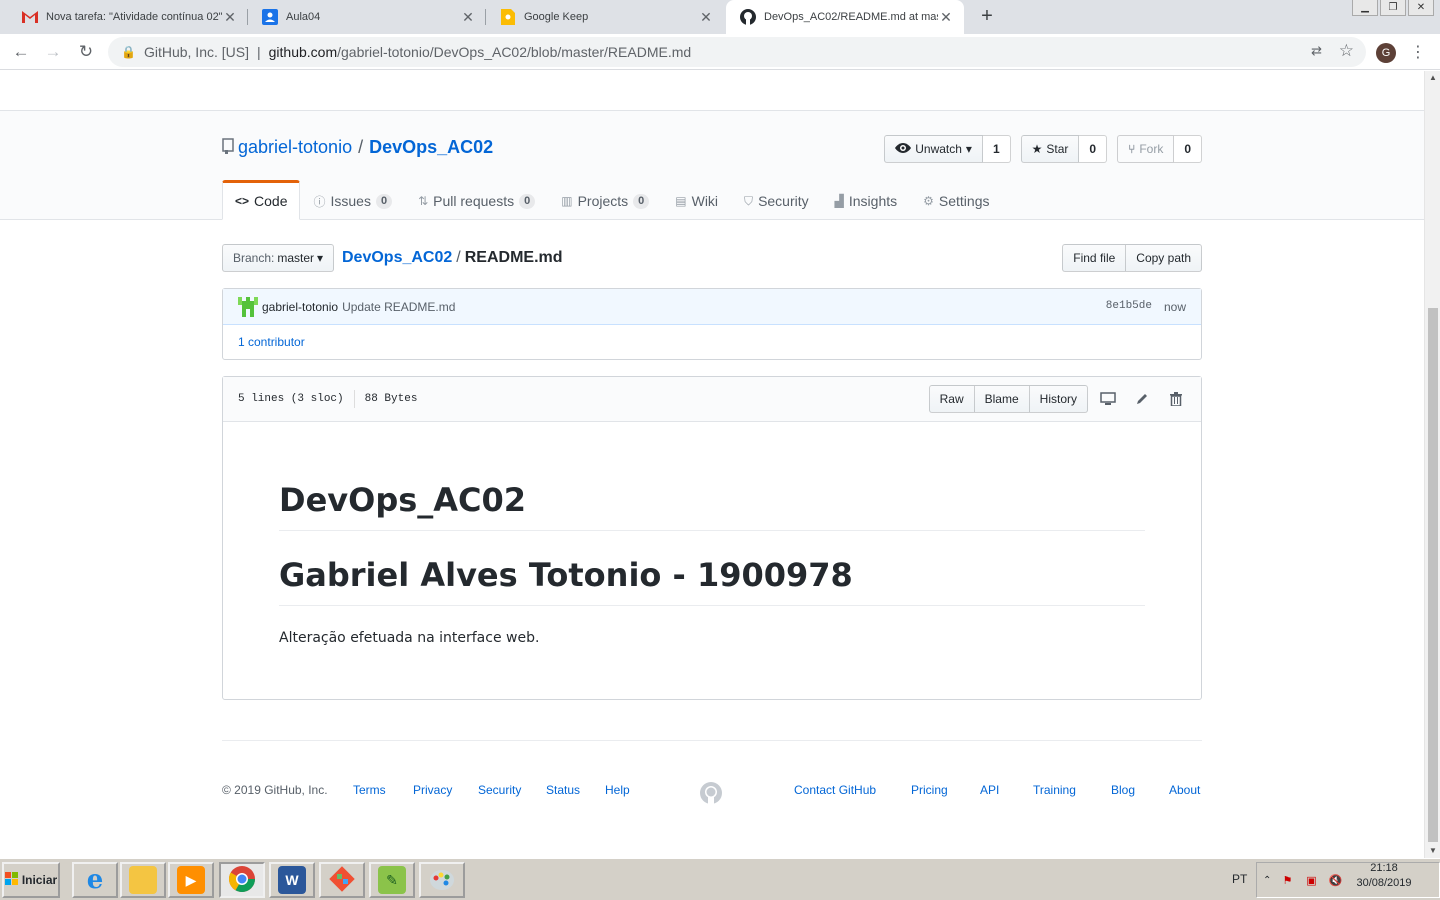 This screenshot has height=900, width=1440. I want to click on tab-projects: ▥ Projects 0, so click(605, 200).